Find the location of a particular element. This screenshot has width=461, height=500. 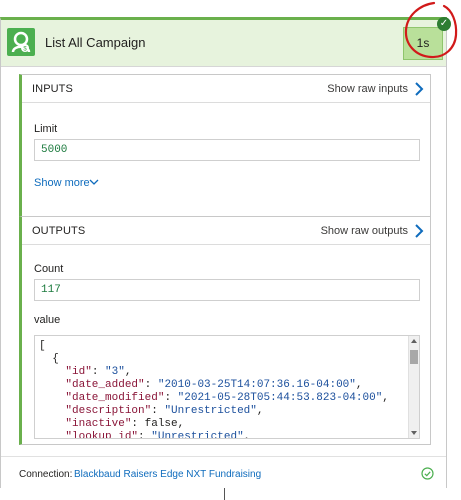

inputs-title: INPUTS is located at coordinates (52, 89).